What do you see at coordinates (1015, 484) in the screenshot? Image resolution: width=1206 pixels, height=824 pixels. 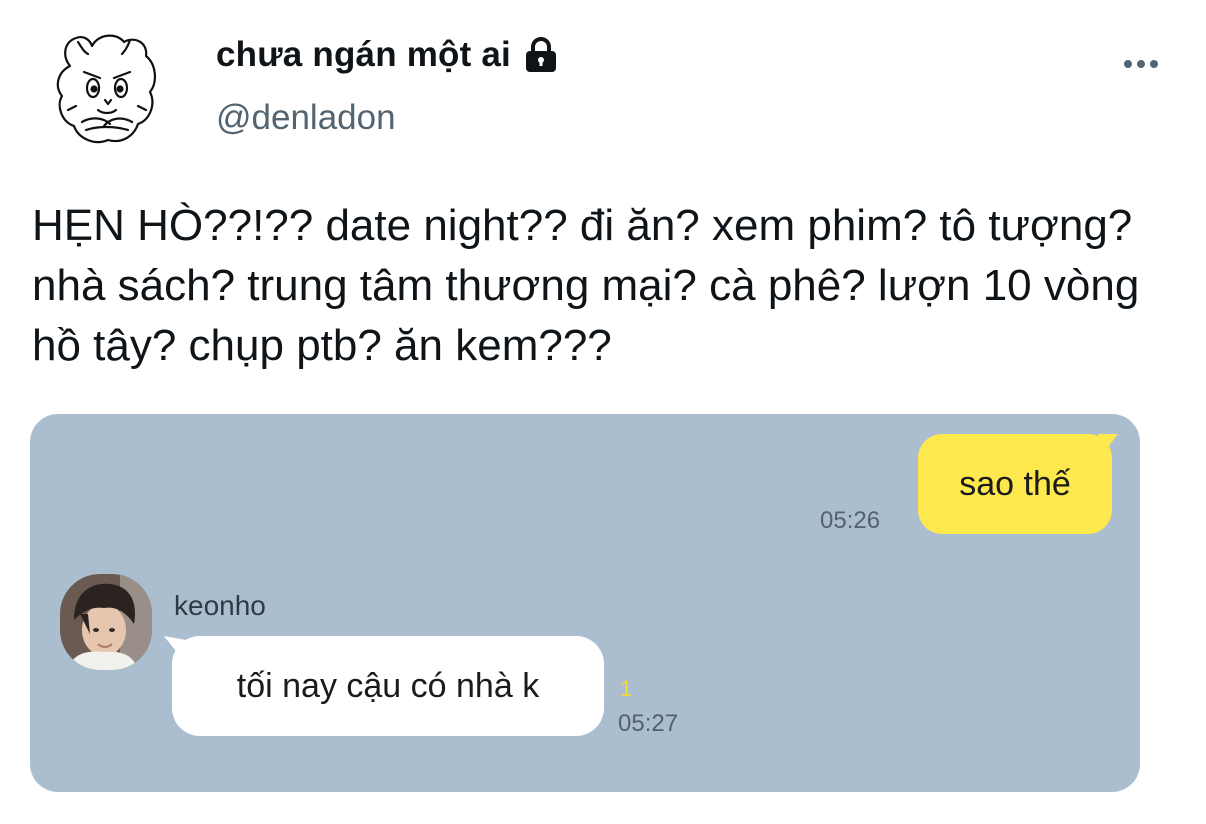 I see `outgoing-message-bubble: sao thế` at bounding box center [1015, 484].